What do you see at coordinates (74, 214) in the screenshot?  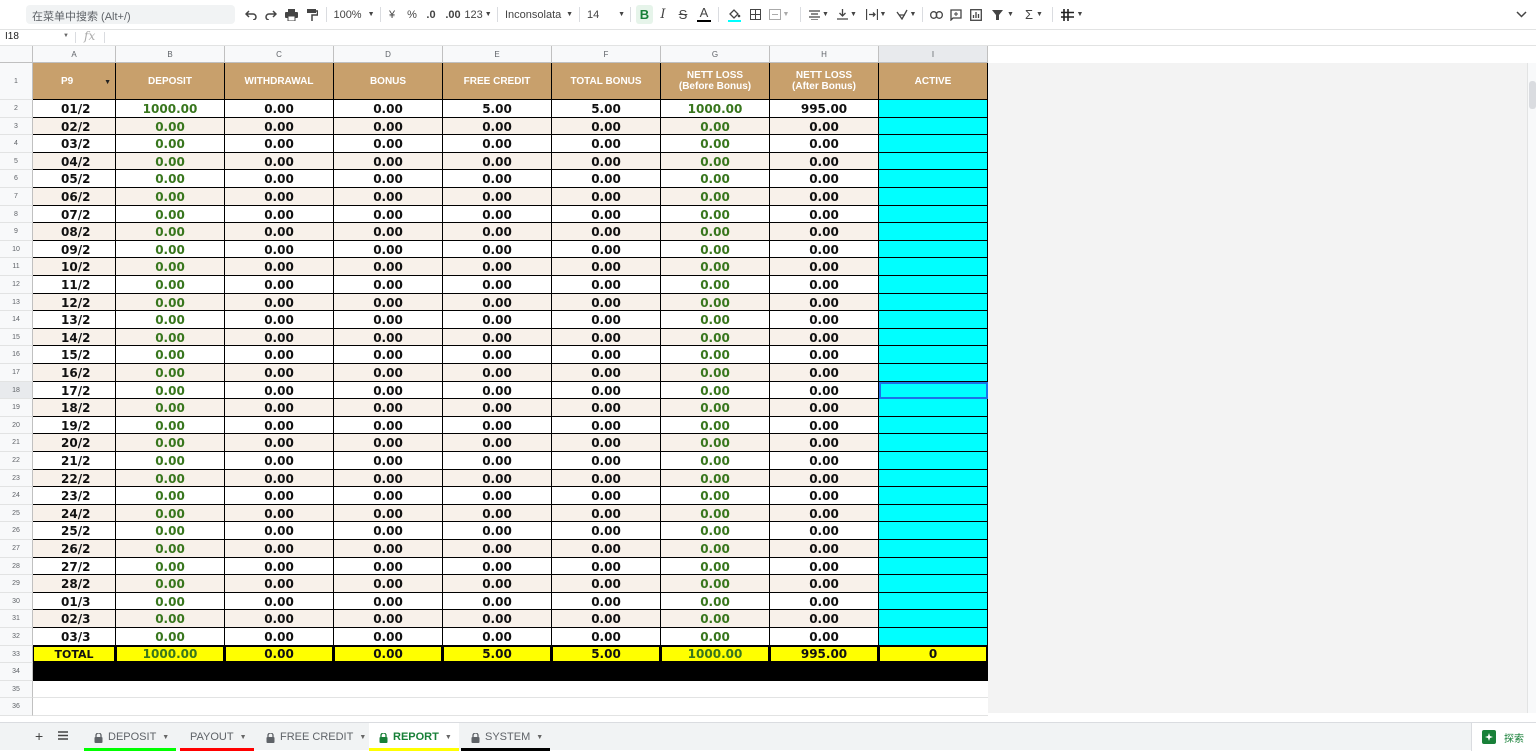 I see `table-cell: 07/2` at bounding box center [74, 214].